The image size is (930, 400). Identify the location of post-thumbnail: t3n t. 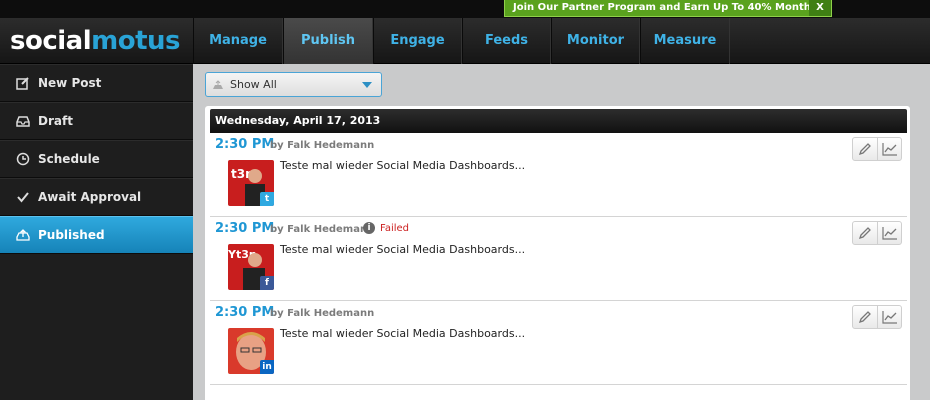
(251, 183).